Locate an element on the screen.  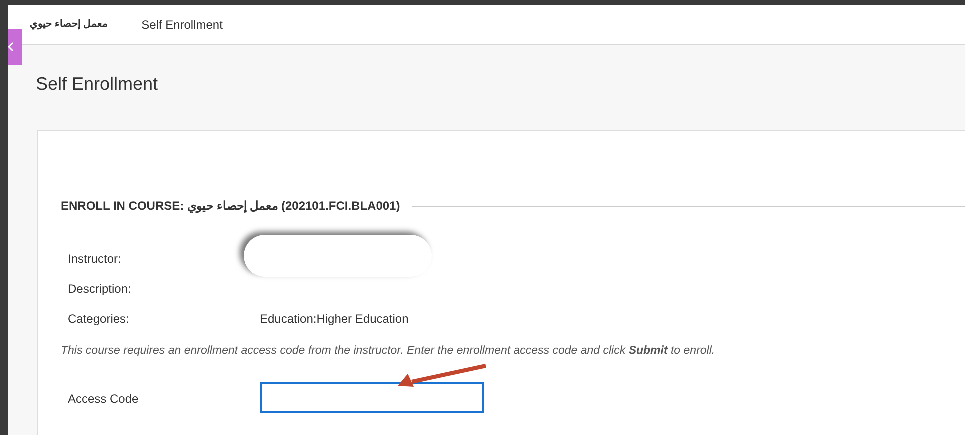
field-label: Categories: is located at coordinates (99, 319).